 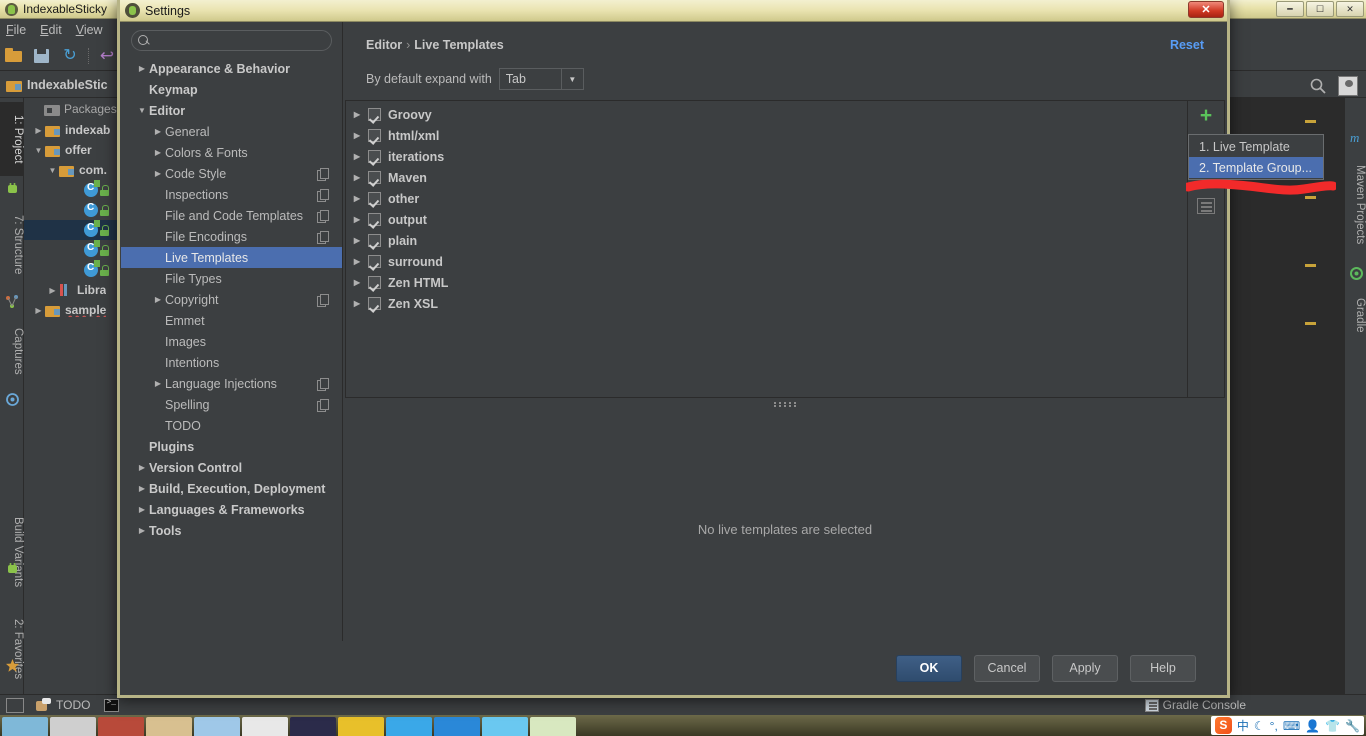 What do you see at coordinates (1352, 726) in the screenshot?
I see `wrench-icon: 🔧` at bounding box center [1352, 726].